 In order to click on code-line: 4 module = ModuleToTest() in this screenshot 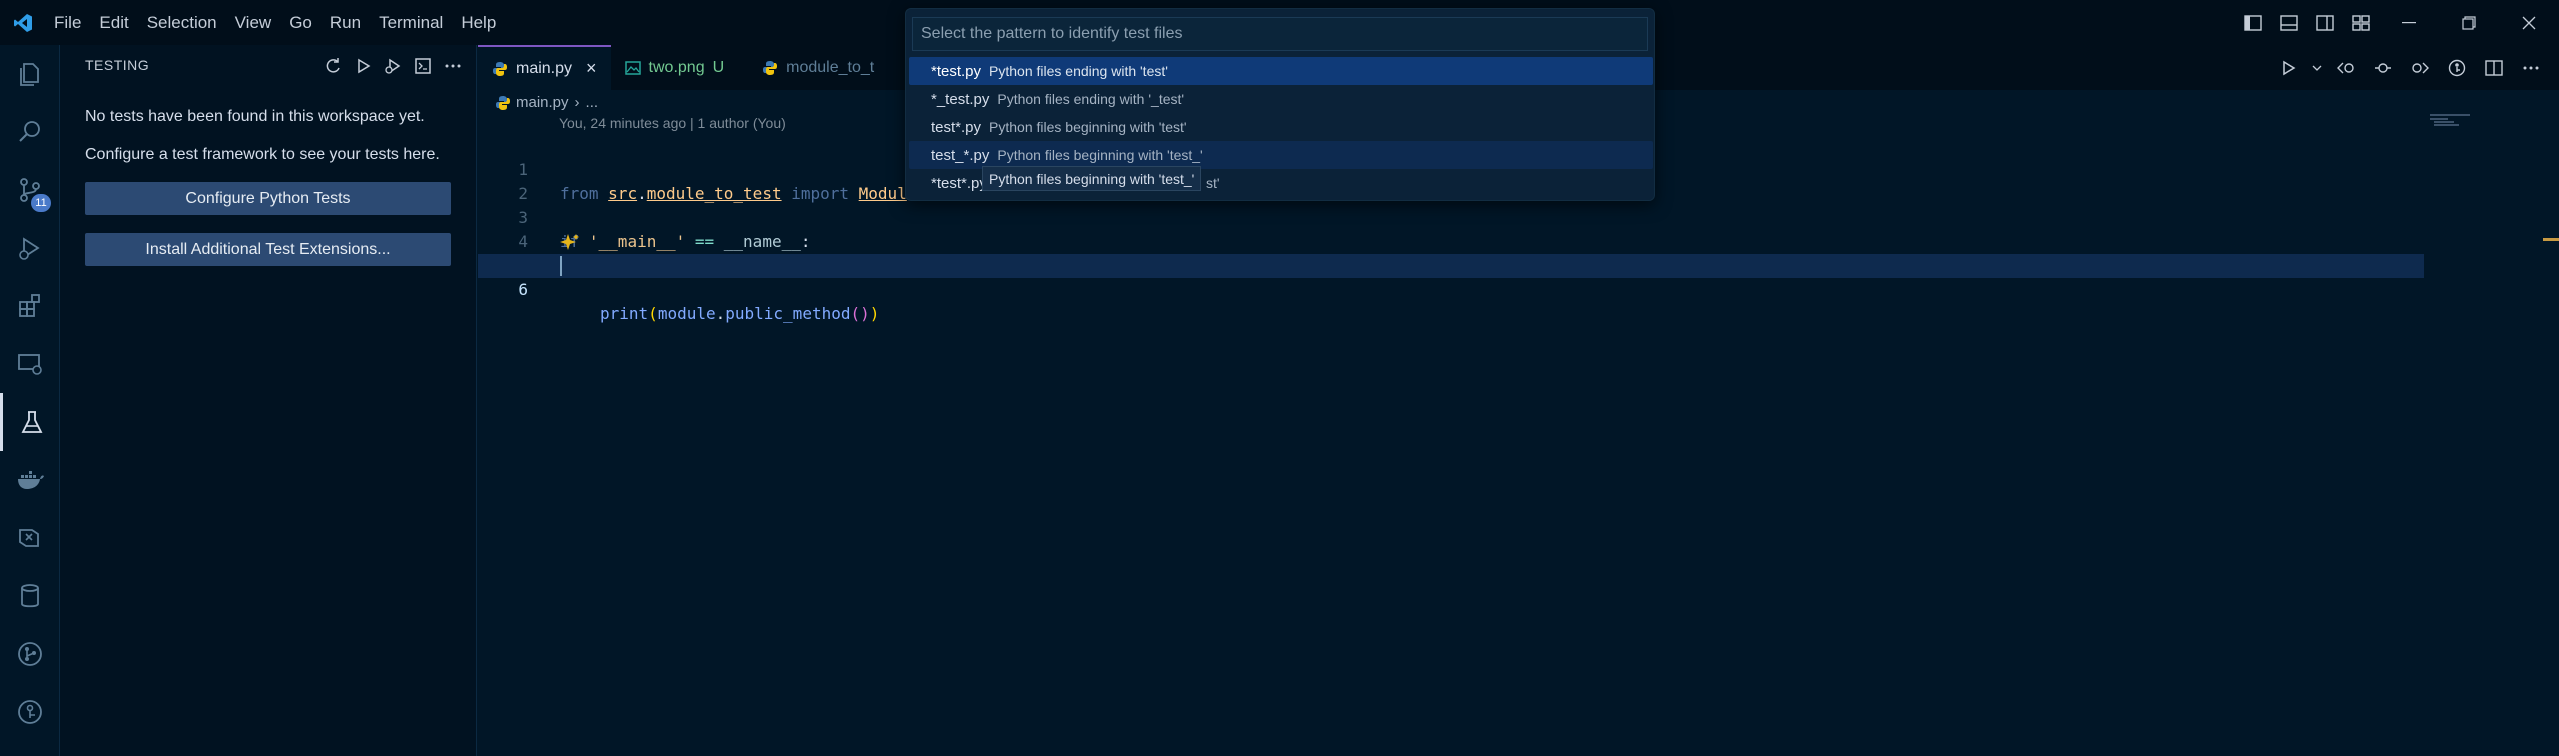, I will do `click(1518, 240)`.